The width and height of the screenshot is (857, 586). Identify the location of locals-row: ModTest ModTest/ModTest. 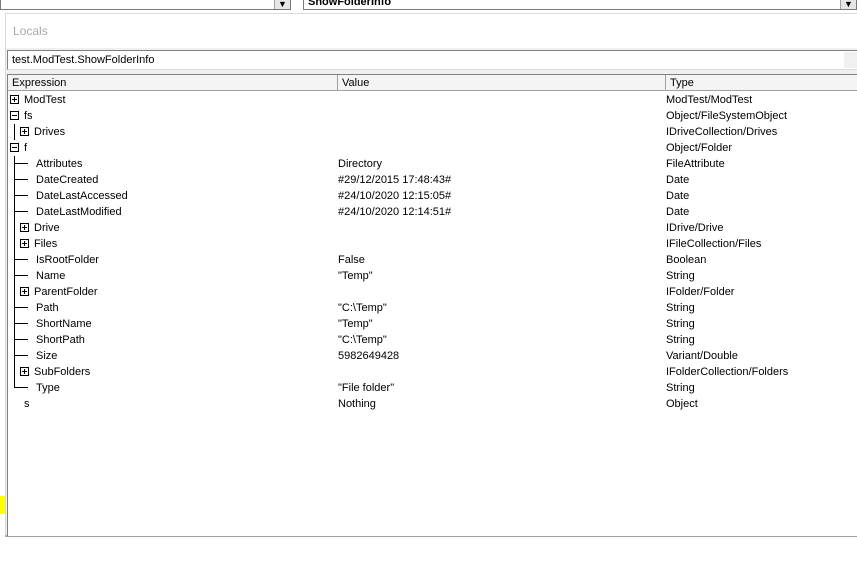
(432, 100).